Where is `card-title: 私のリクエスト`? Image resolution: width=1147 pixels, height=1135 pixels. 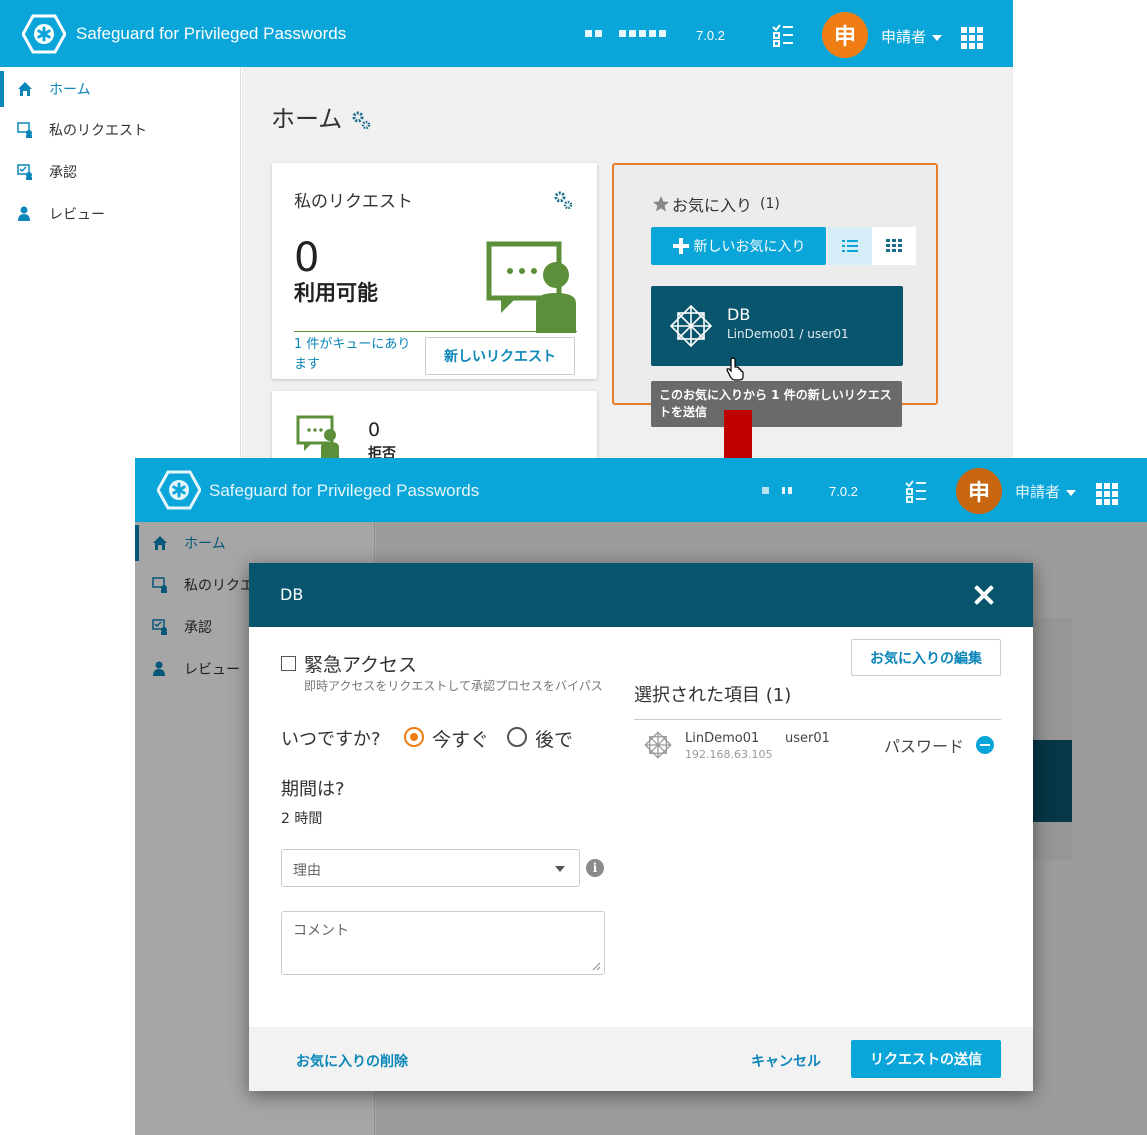 card-title: 私のリクエスト is located at coordinates (353, 202).